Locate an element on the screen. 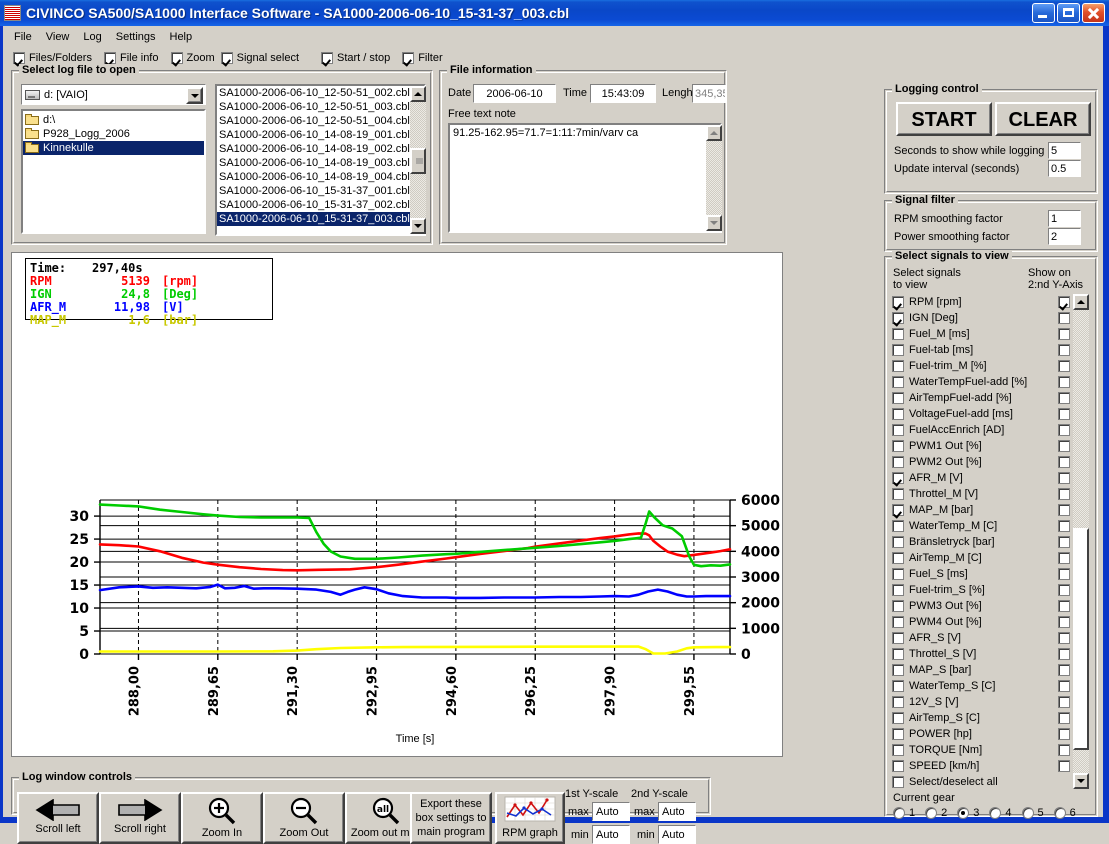 This screenshot has width=1109, height=844. signal-row: PWM3 Out [%] is located at coordinates (981, 606).